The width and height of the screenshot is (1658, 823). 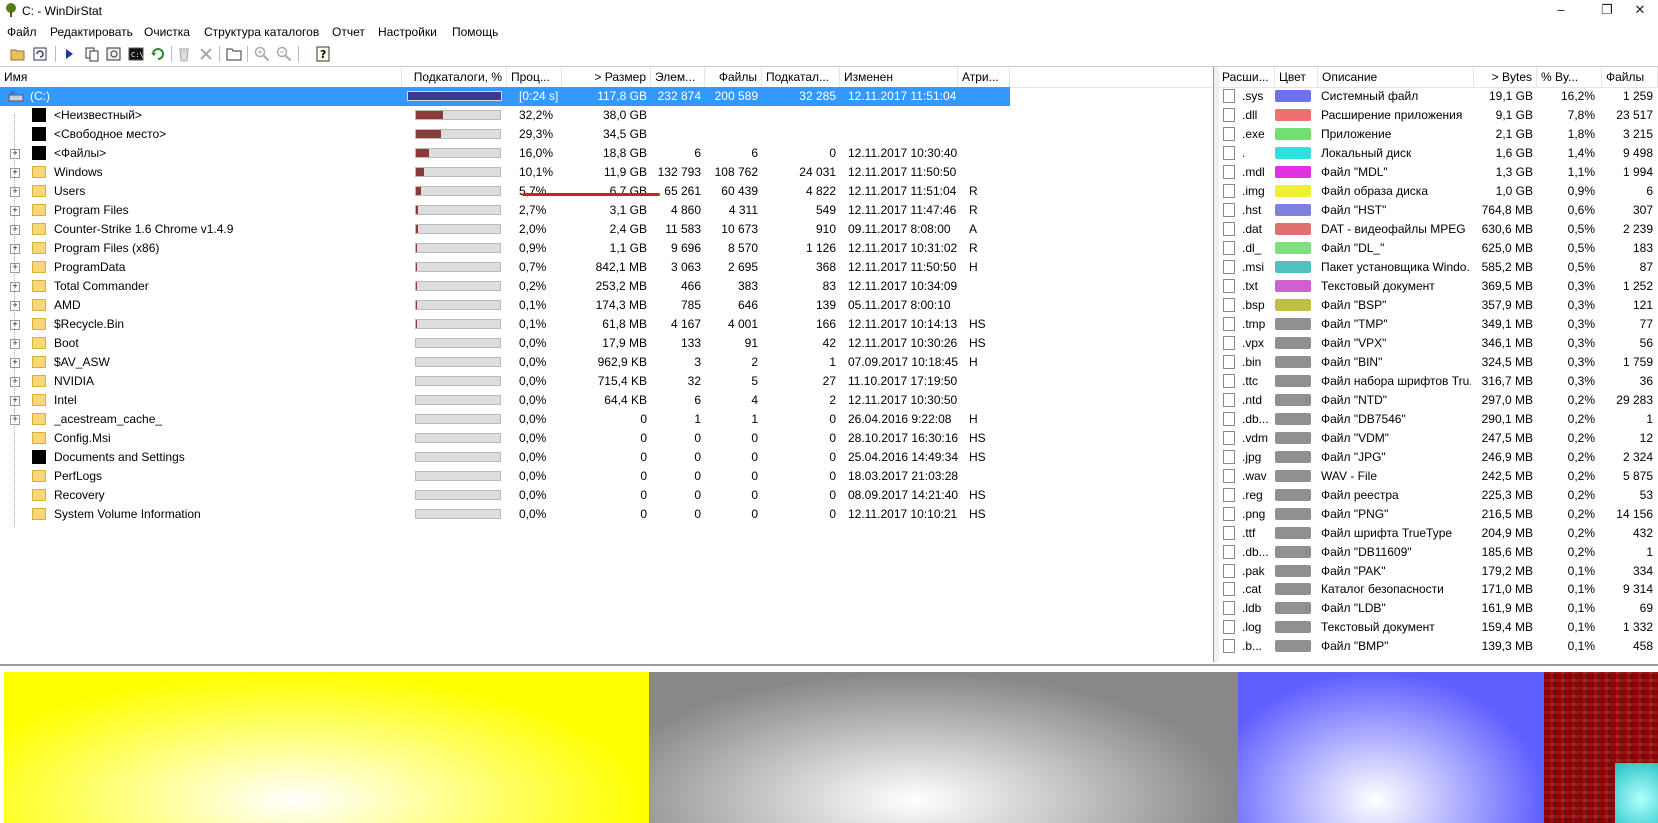 I want to click on open-icon, so click(x=18, y=54).